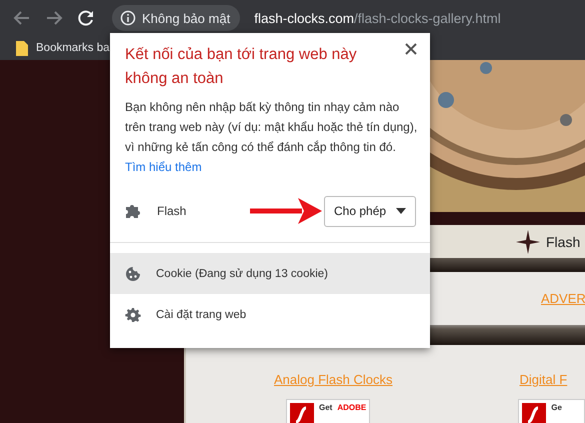 Image resolution: width=585 pixels, height=423 pixels. Describe the element at coordinates (563, 242) in the screenshot. I see `header-title: Flash` at that location.